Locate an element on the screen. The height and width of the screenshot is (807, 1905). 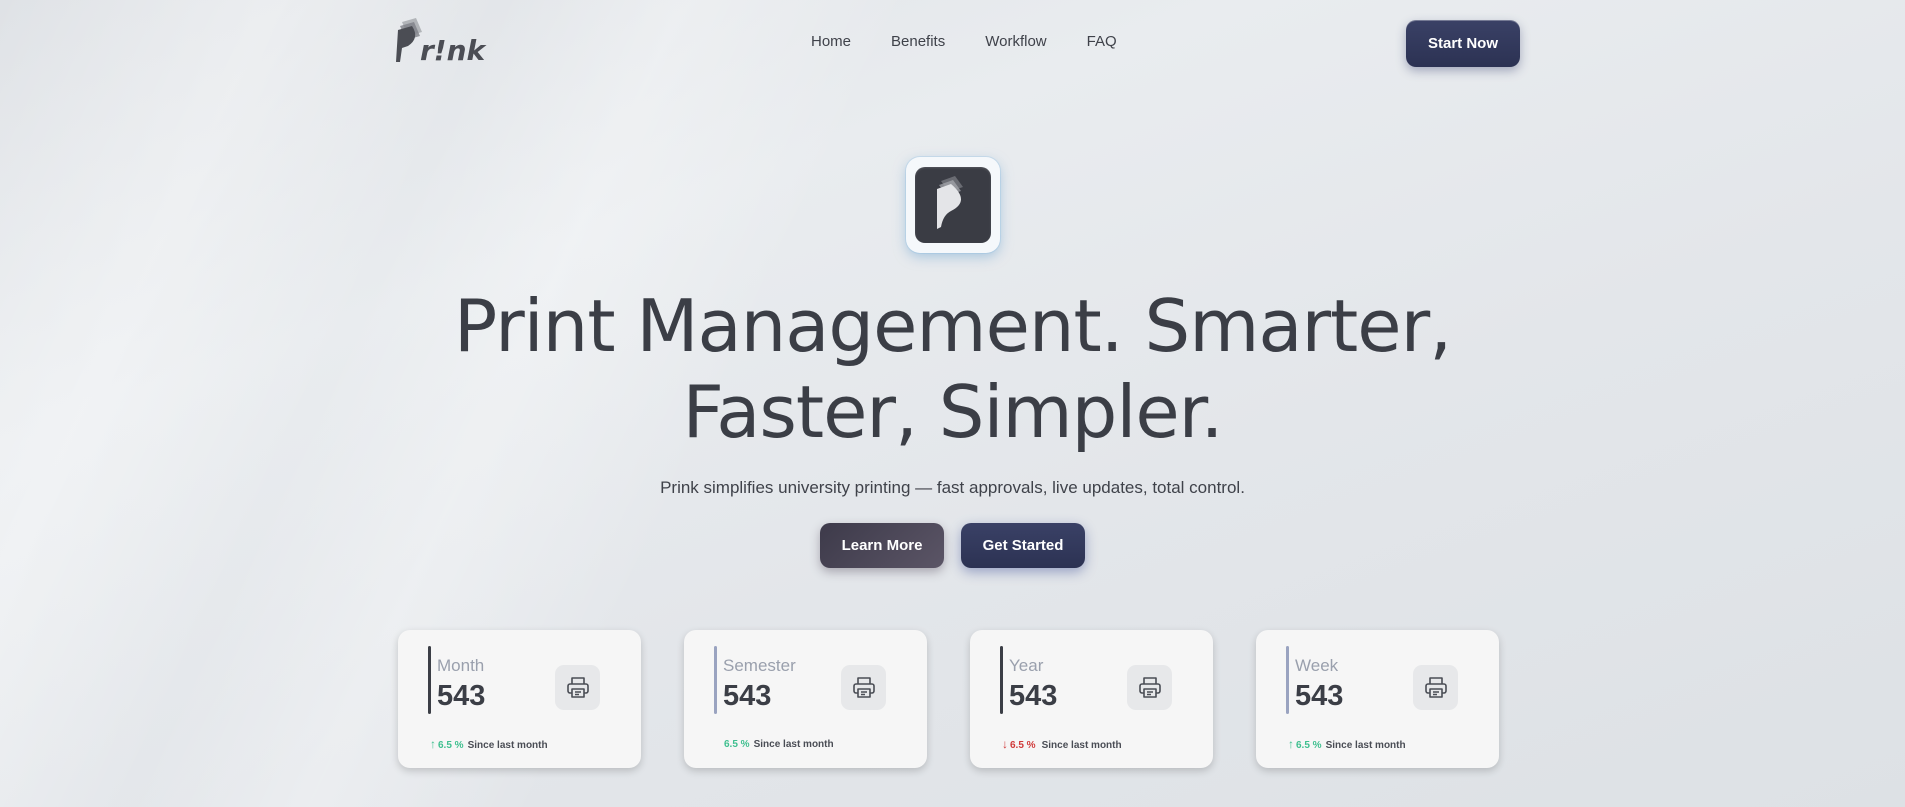
get-started-button: Get Started is located at coordinates (1023, 545).